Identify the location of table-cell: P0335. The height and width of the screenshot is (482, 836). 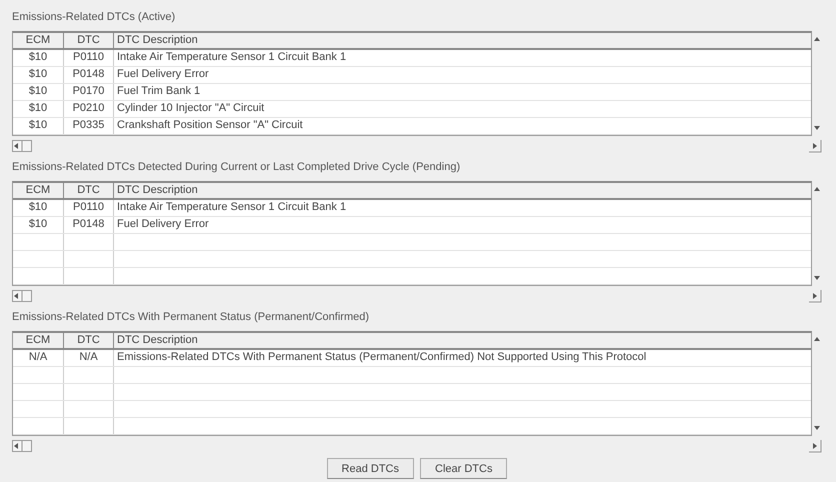
(89, 126).